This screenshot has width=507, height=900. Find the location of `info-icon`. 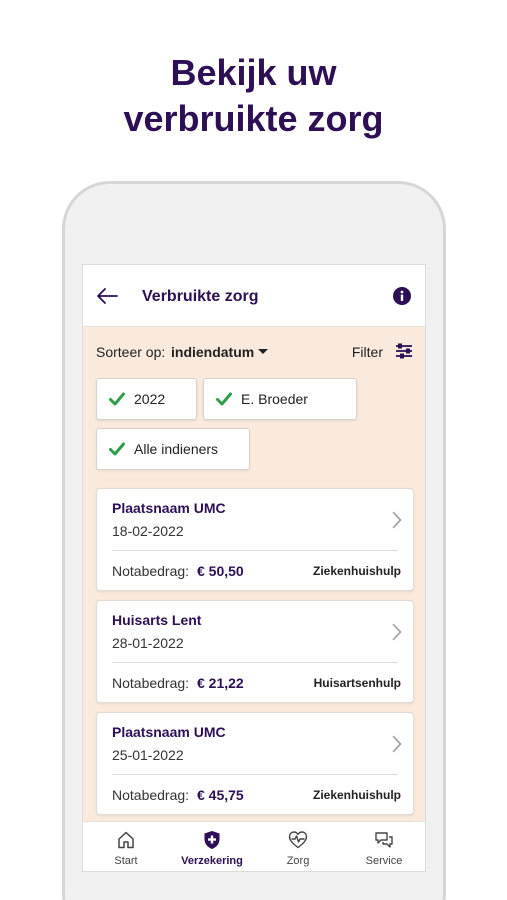

info-icon is located at coordinates (402, 296).